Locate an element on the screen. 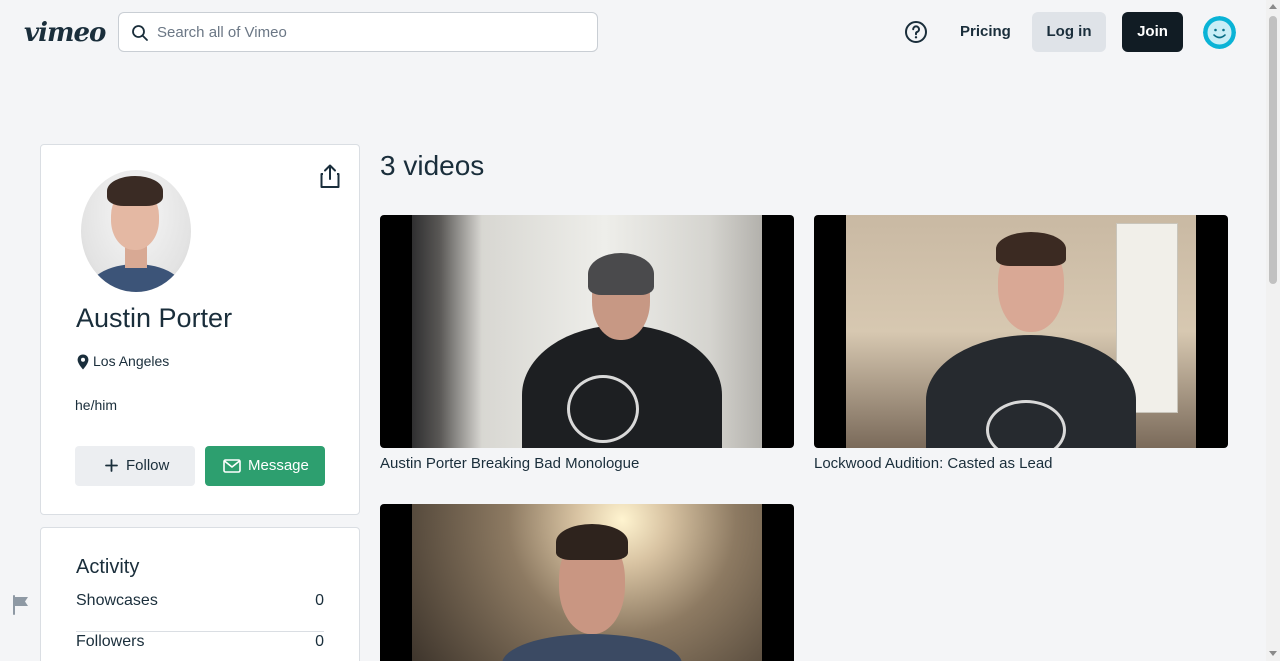  scroll-down-arrow-icon is located at coordinates (1273, 653).